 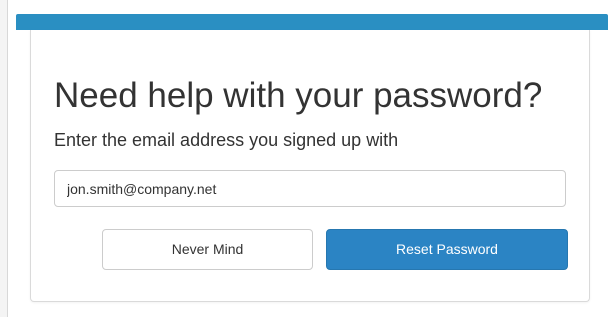 What do you see at coordinates (310, 188) in the screenshot?
I see `email-field` at bounding box center [310, 188].